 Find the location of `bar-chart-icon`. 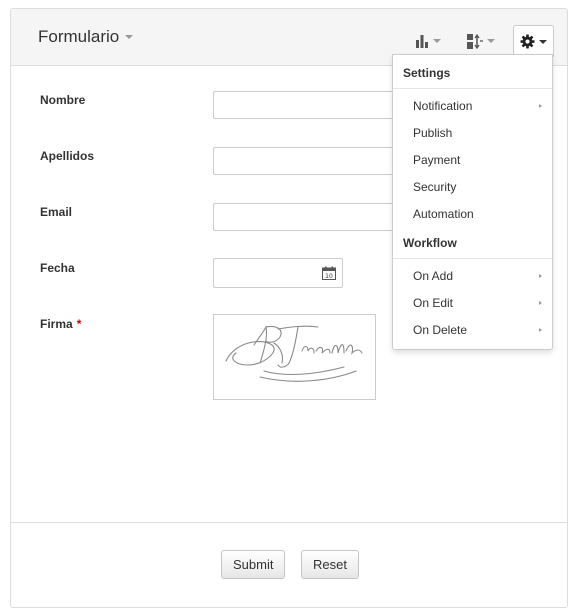

bar-chart-icon is located at coordinates (422, 41).